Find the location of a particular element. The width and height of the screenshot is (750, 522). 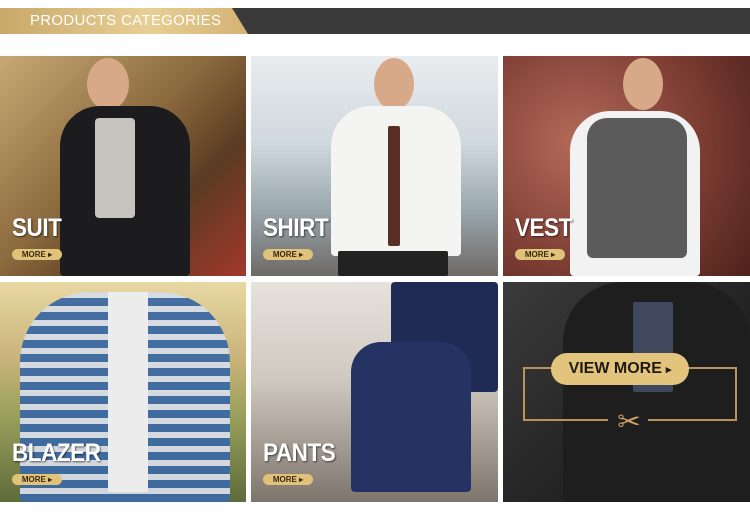

category-tile-shirt: SHIRT MORE ▸ is located at coordinates (374, 166).